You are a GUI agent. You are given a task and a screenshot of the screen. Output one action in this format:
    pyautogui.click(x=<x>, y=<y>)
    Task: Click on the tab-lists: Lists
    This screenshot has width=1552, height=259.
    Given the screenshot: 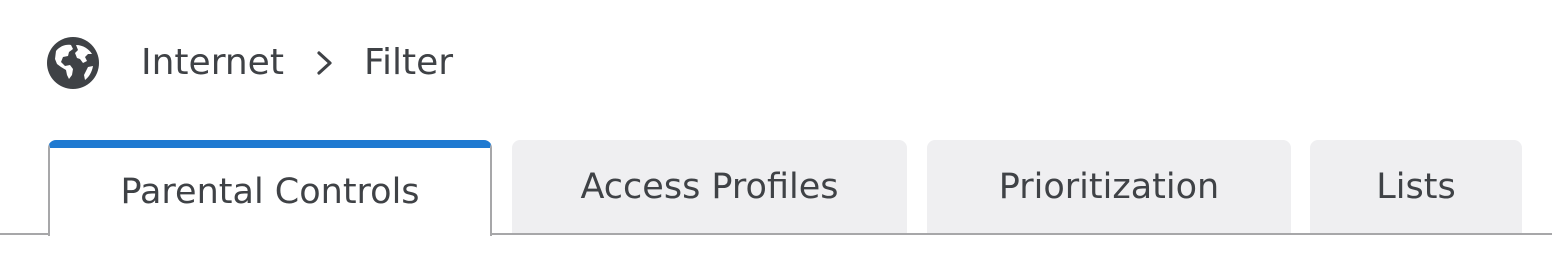 What is the action you would take?
    pyautogui.click(x=1416, y=186)
    